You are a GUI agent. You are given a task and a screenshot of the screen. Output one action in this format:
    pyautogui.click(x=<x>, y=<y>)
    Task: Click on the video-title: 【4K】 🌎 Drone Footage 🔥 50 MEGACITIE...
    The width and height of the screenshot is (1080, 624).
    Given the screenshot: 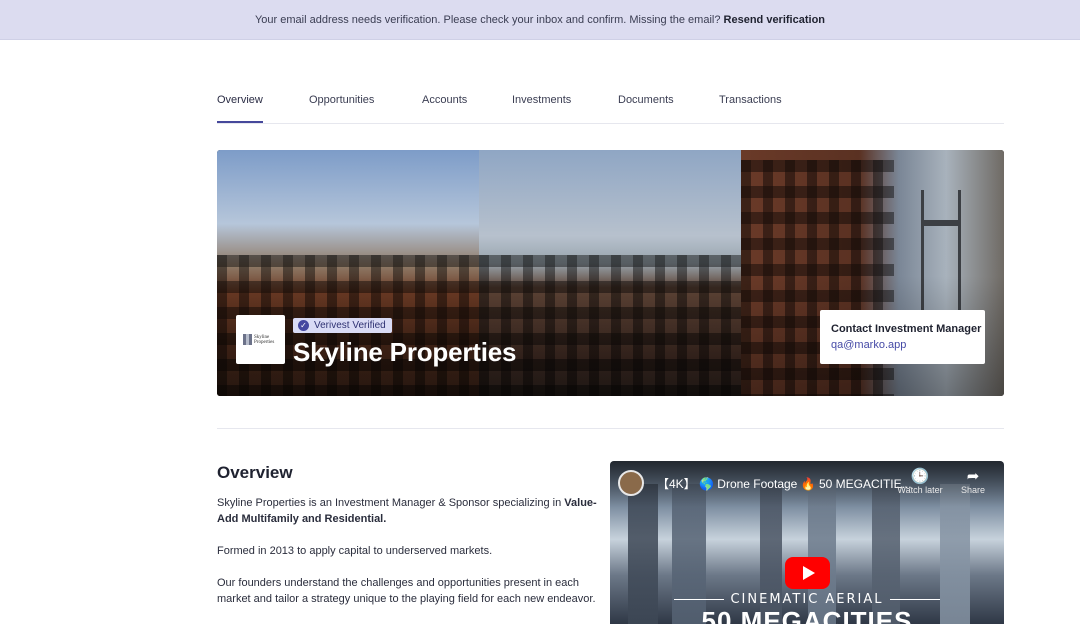 What is the action you would take?
    pyautogui.click(x=784, y=483)
    